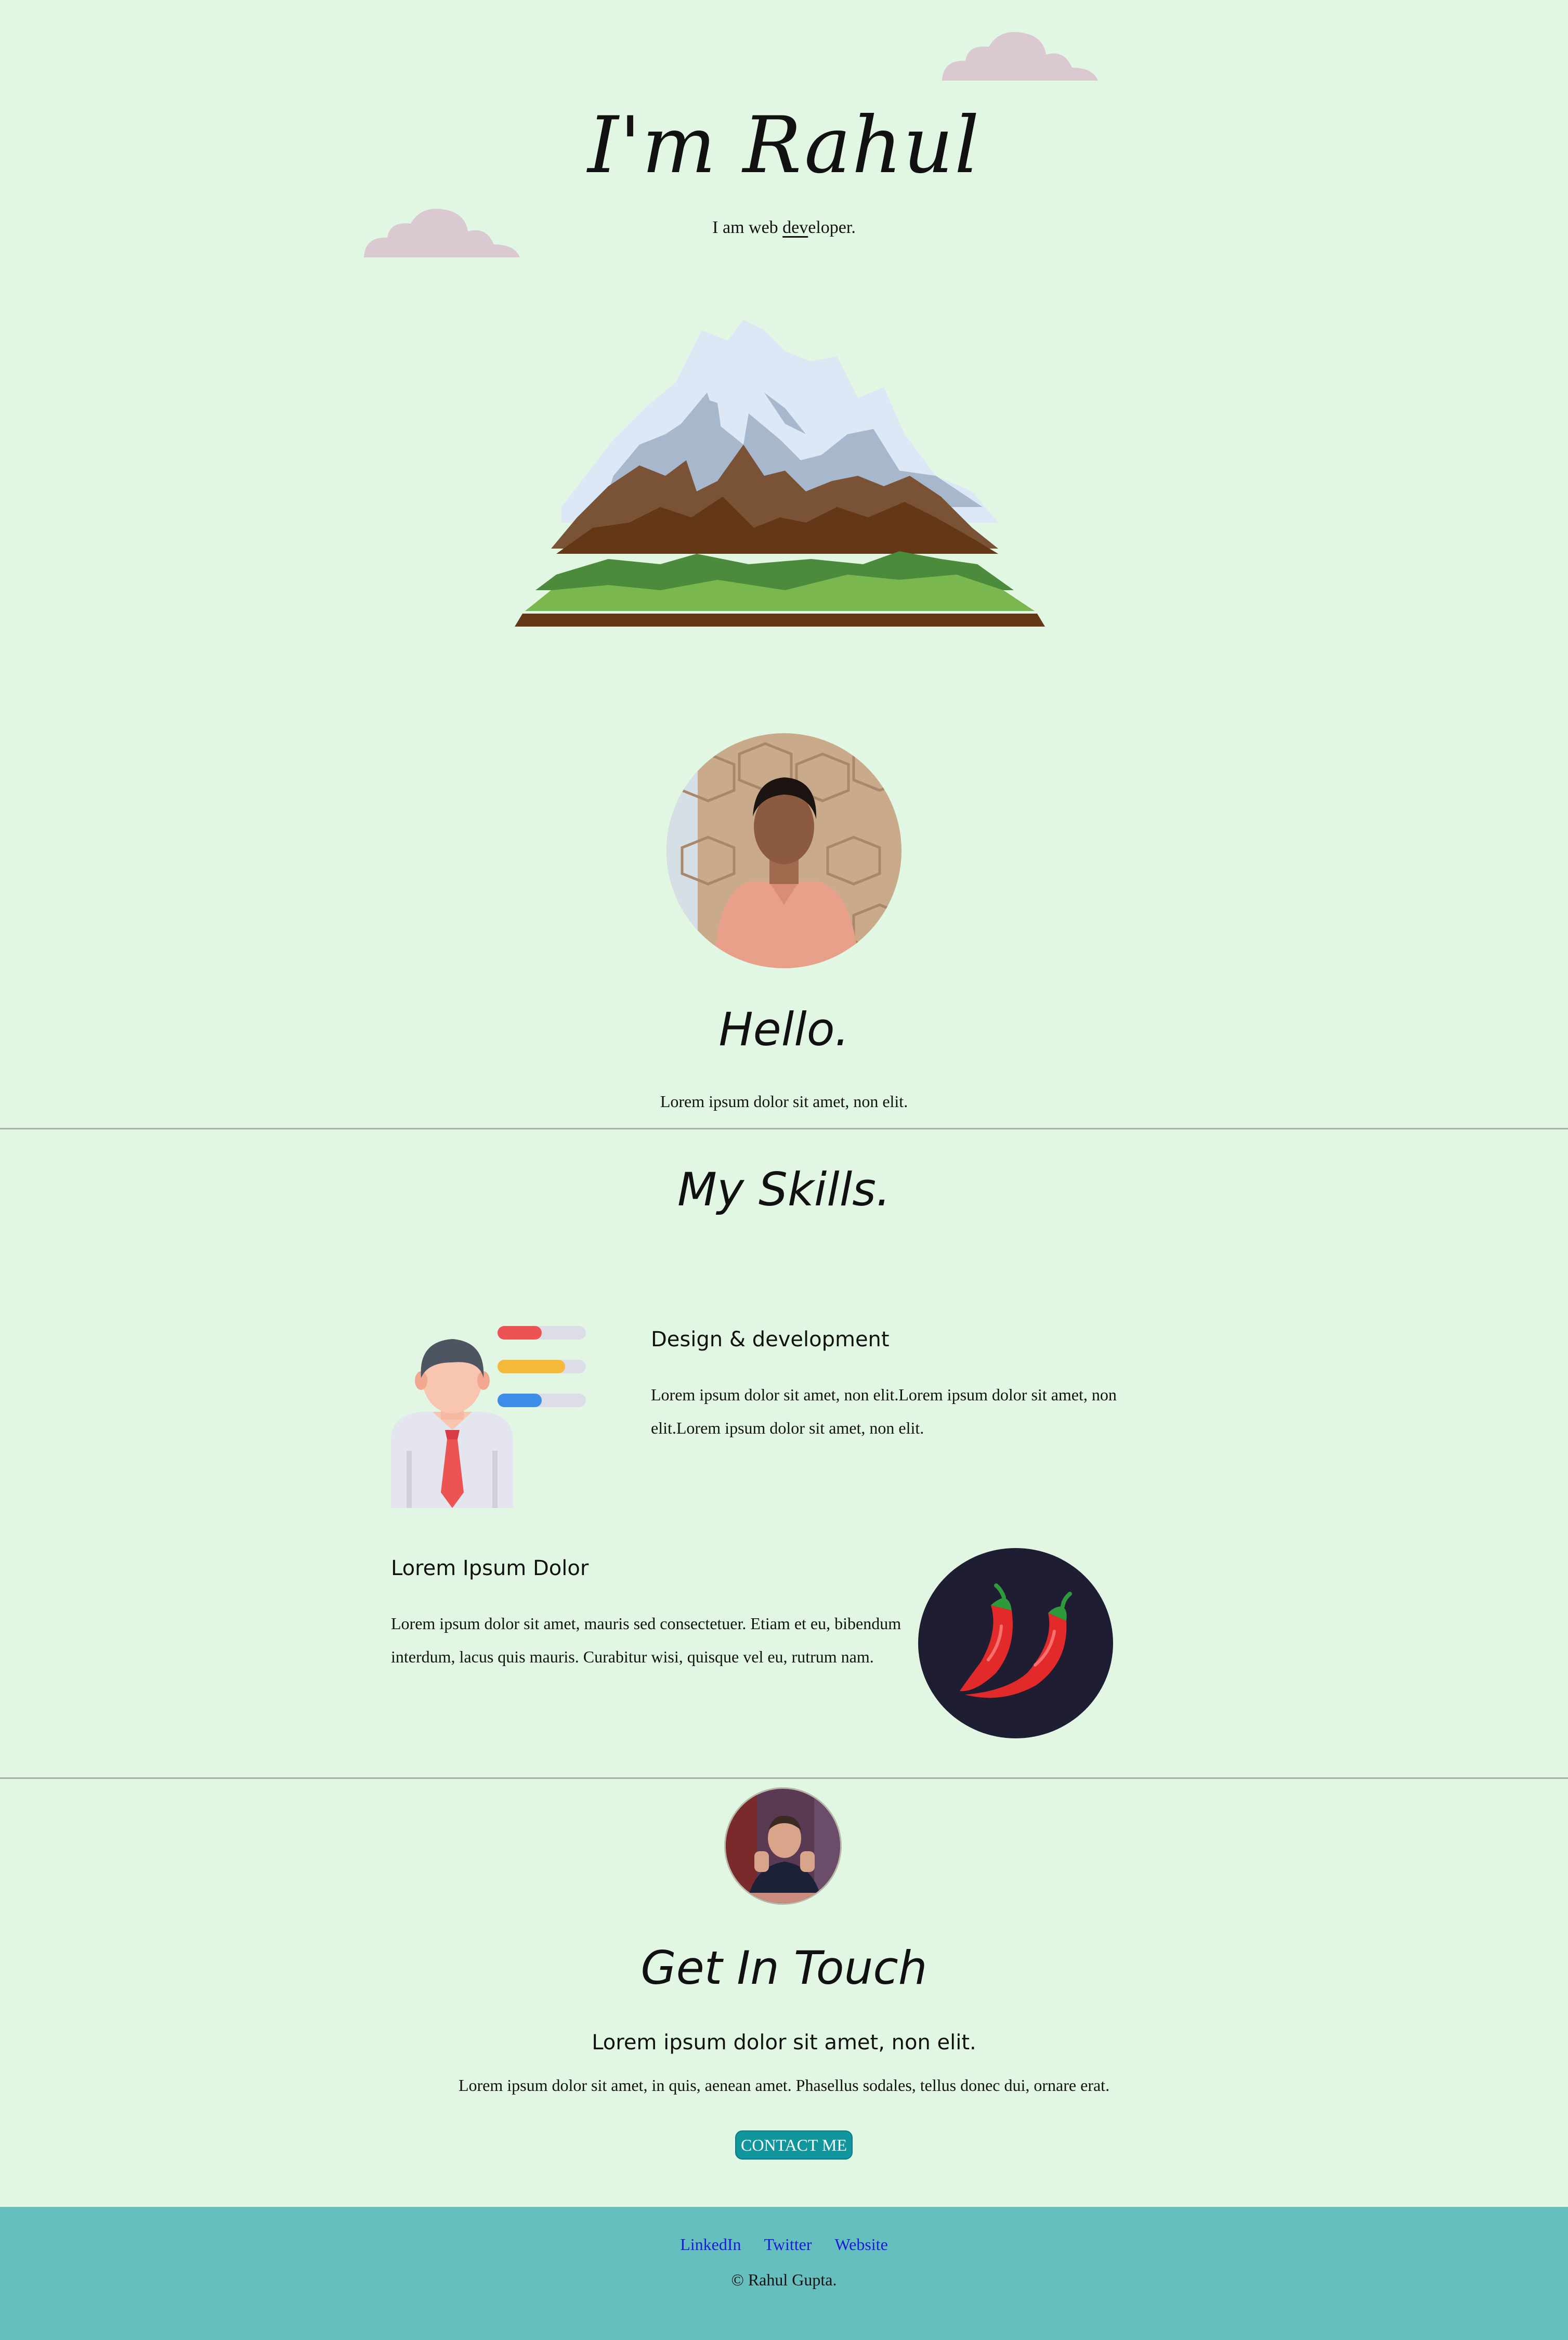 The image size is (1568, 2340). Describe the element at coordinates (783, 1846) in the screenshot. I see `contact-avatar` at that location.